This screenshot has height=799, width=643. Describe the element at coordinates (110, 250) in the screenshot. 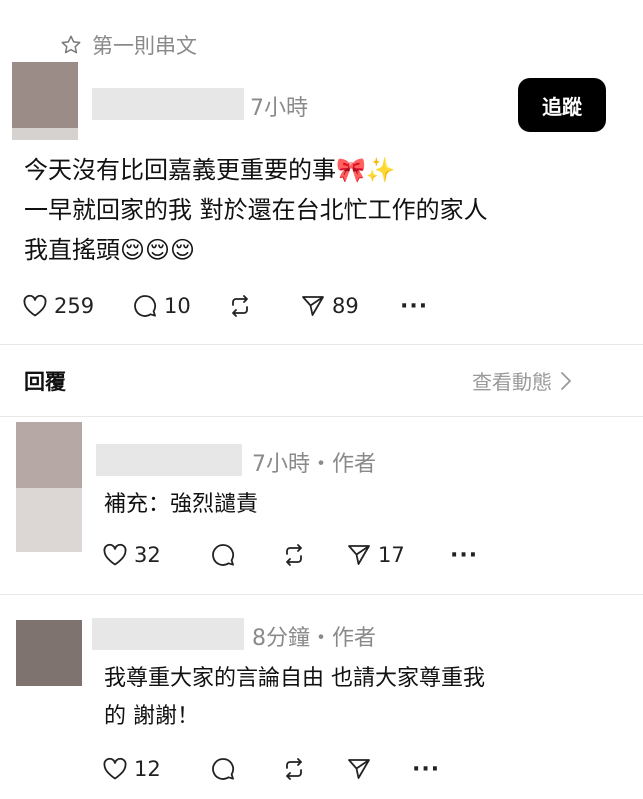

I see `post-line: 我直搖頭😌😌😌` at that location.